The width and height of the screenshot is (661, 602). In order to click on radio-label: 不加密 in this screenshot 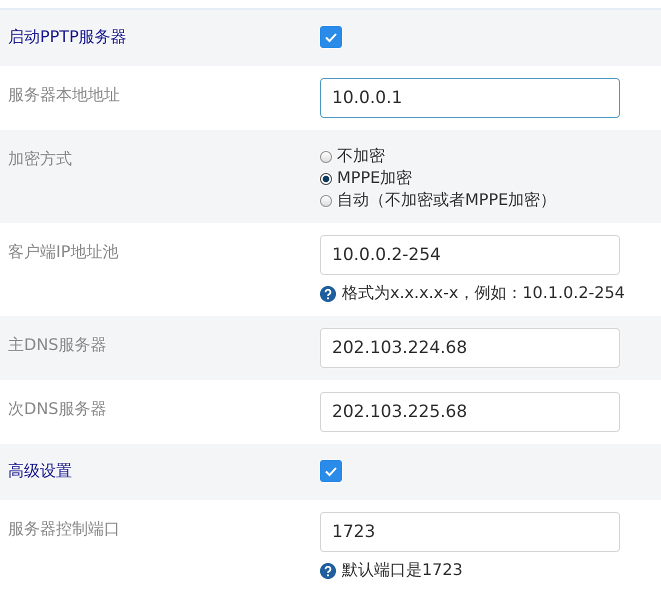, I will do `click(361, 156)`.